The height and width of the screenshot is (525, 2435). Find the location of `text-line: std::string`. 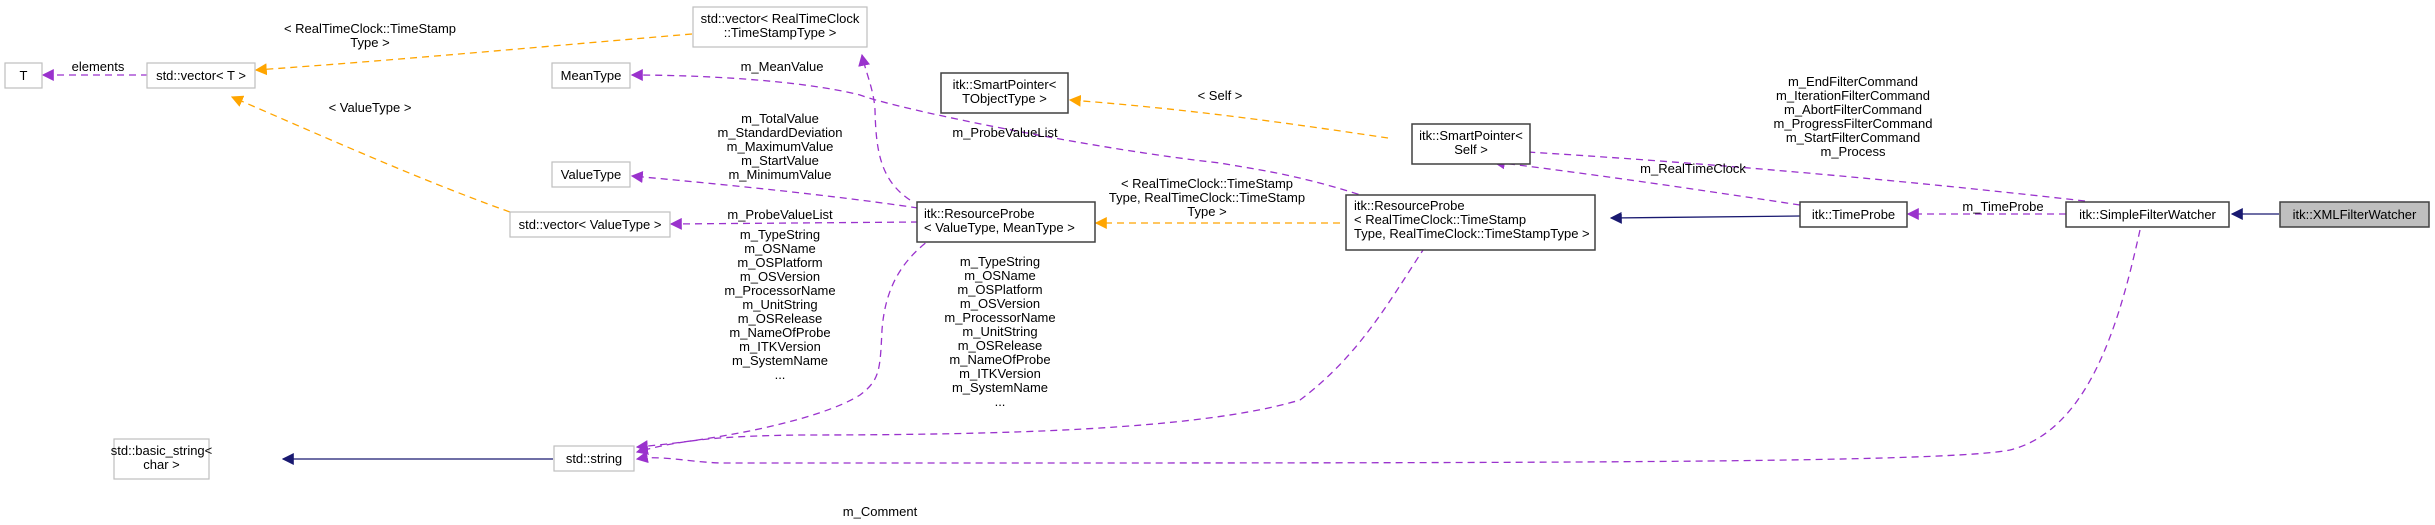

text-line: std::string is located at coordinates (594, 458).